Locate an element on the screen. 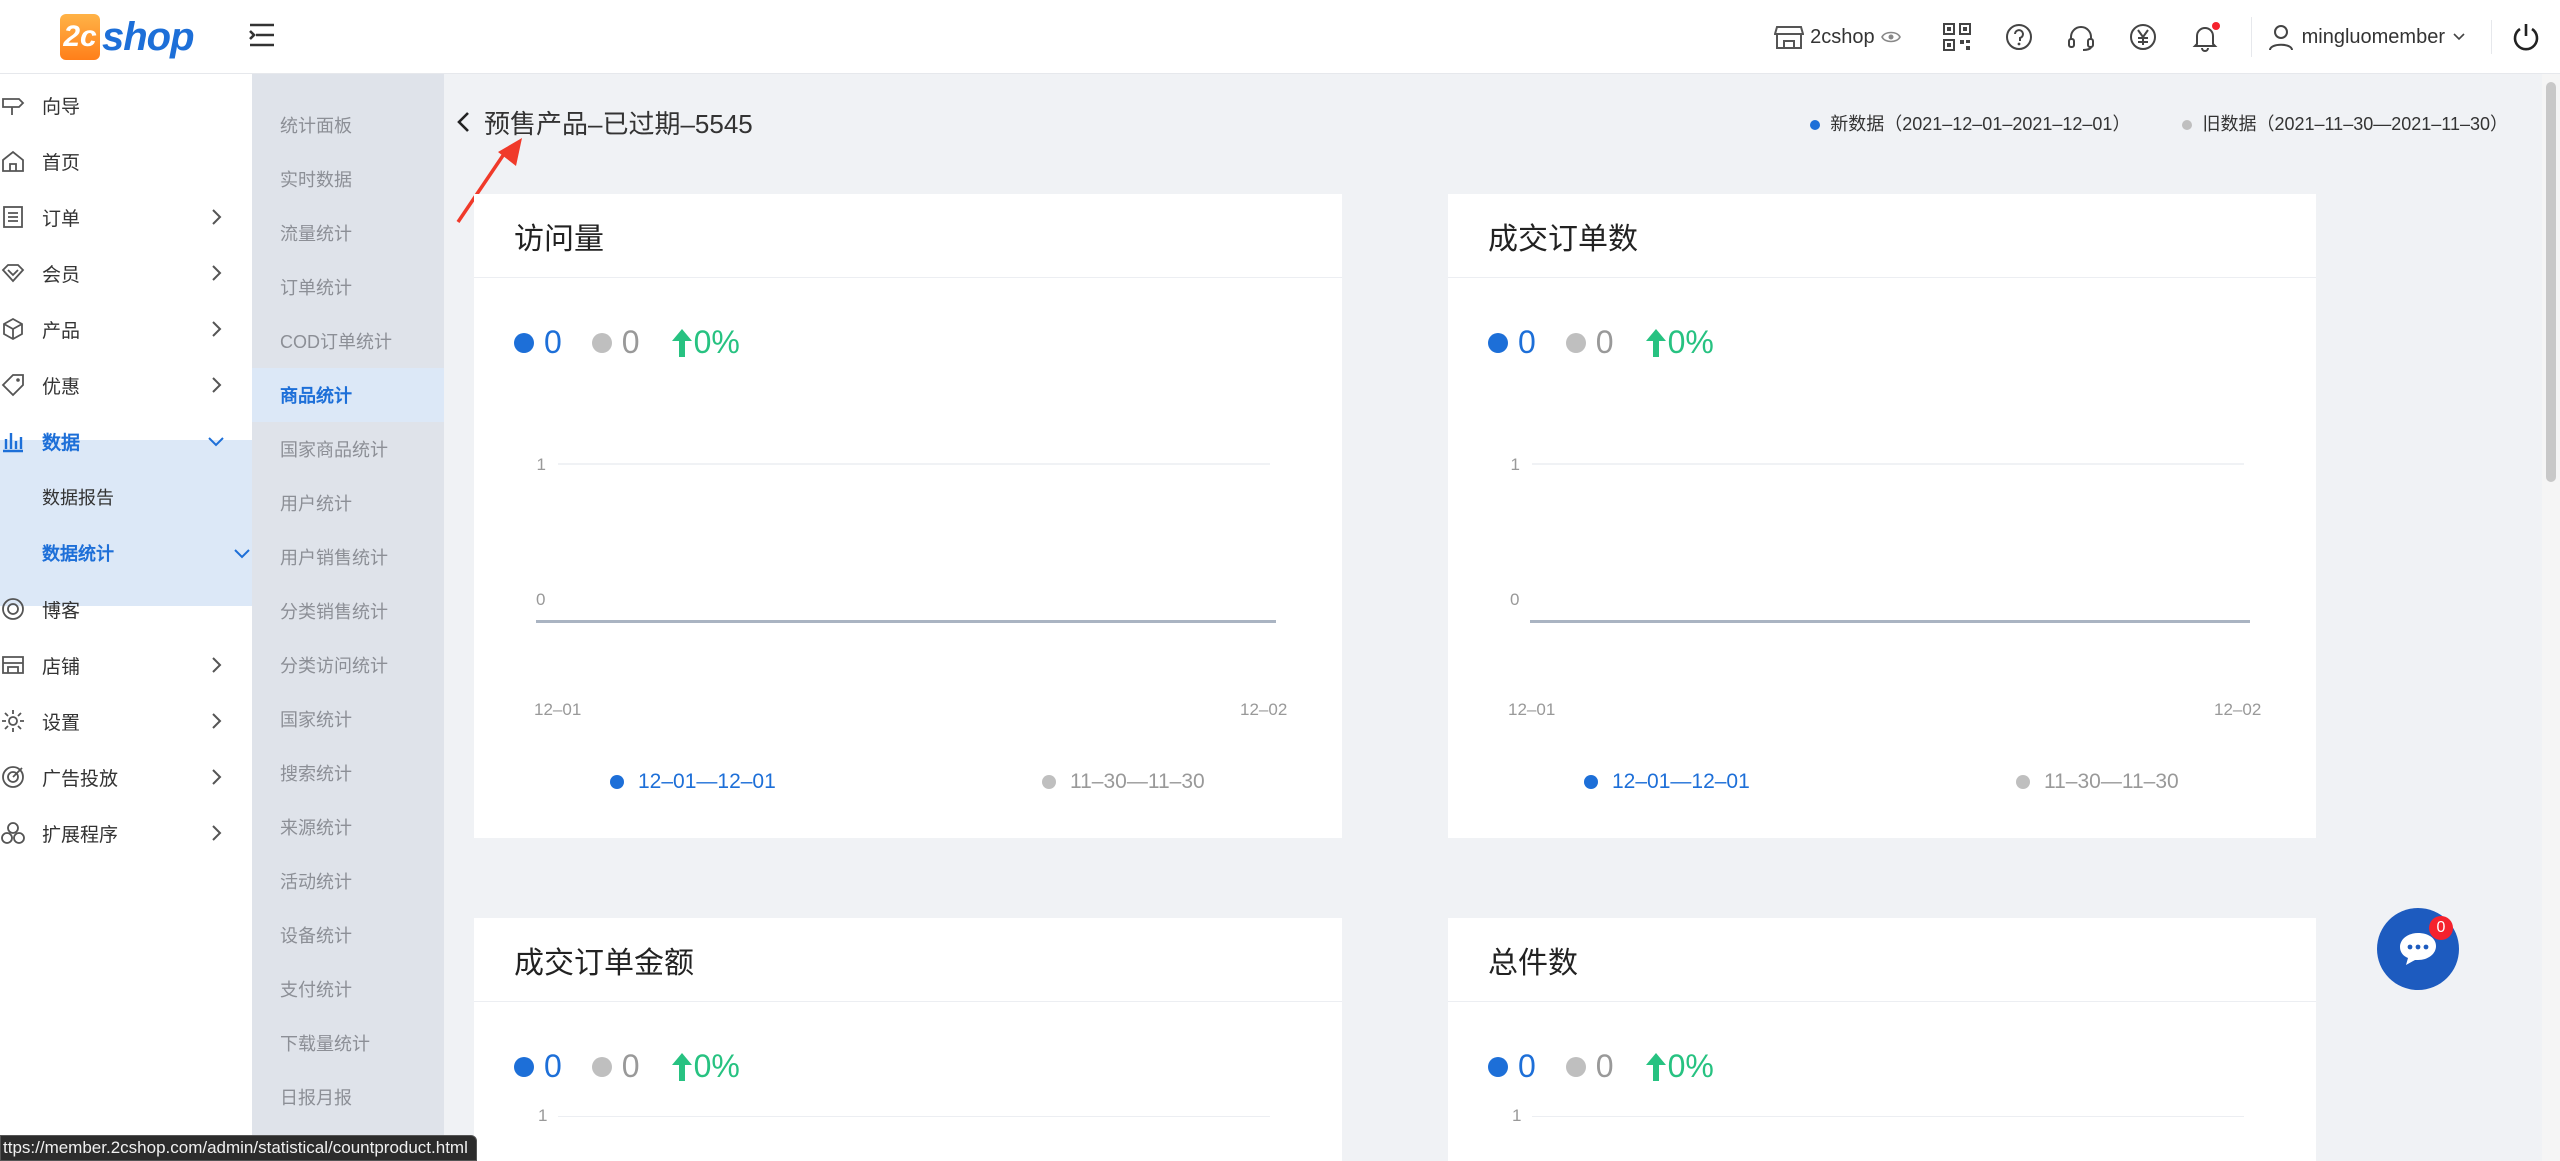  sidebar-item-label: 广告投放 is located at coordinates (80, 779).